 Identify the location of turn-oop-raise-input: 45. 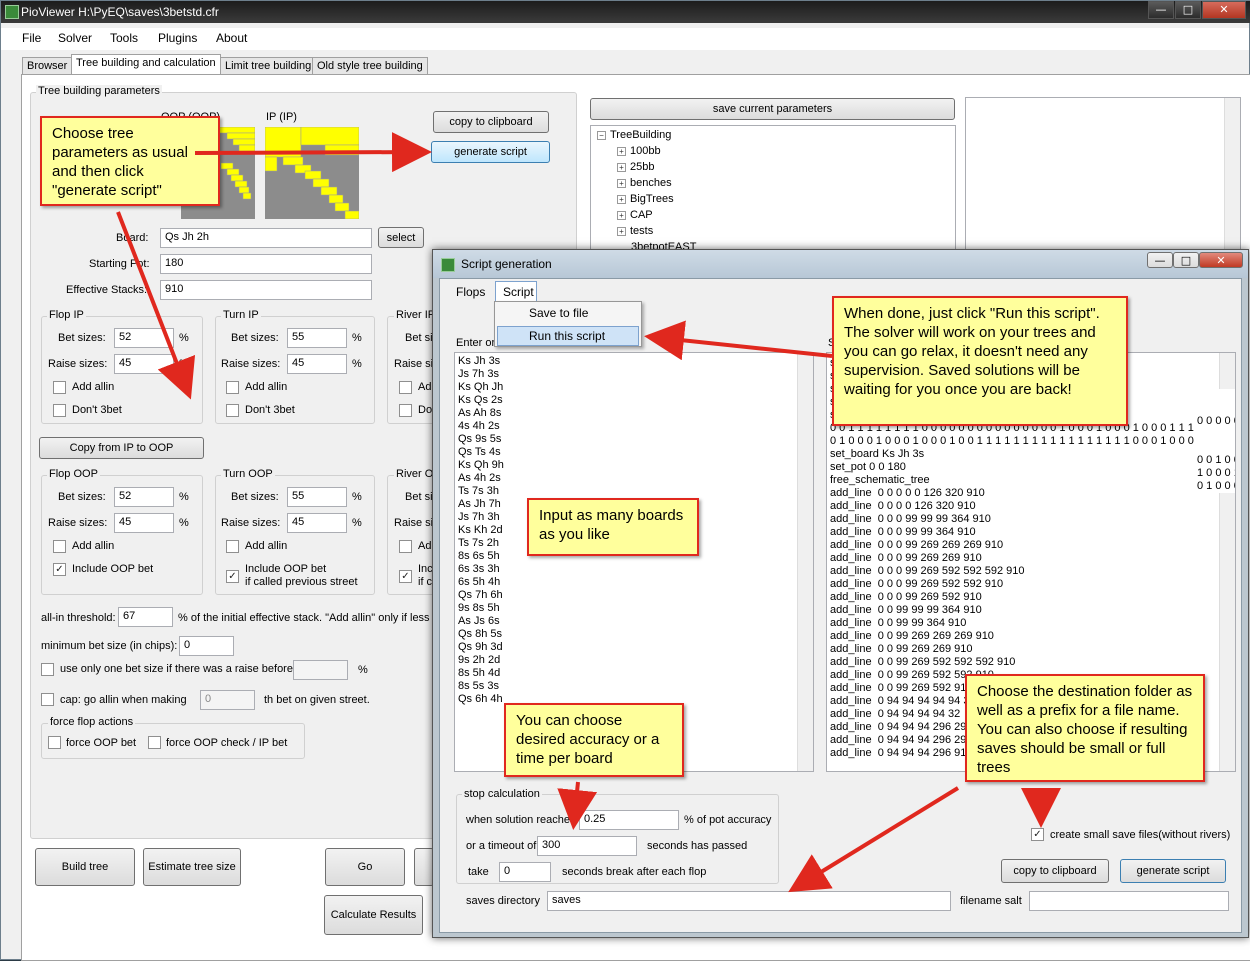
(317, 523).